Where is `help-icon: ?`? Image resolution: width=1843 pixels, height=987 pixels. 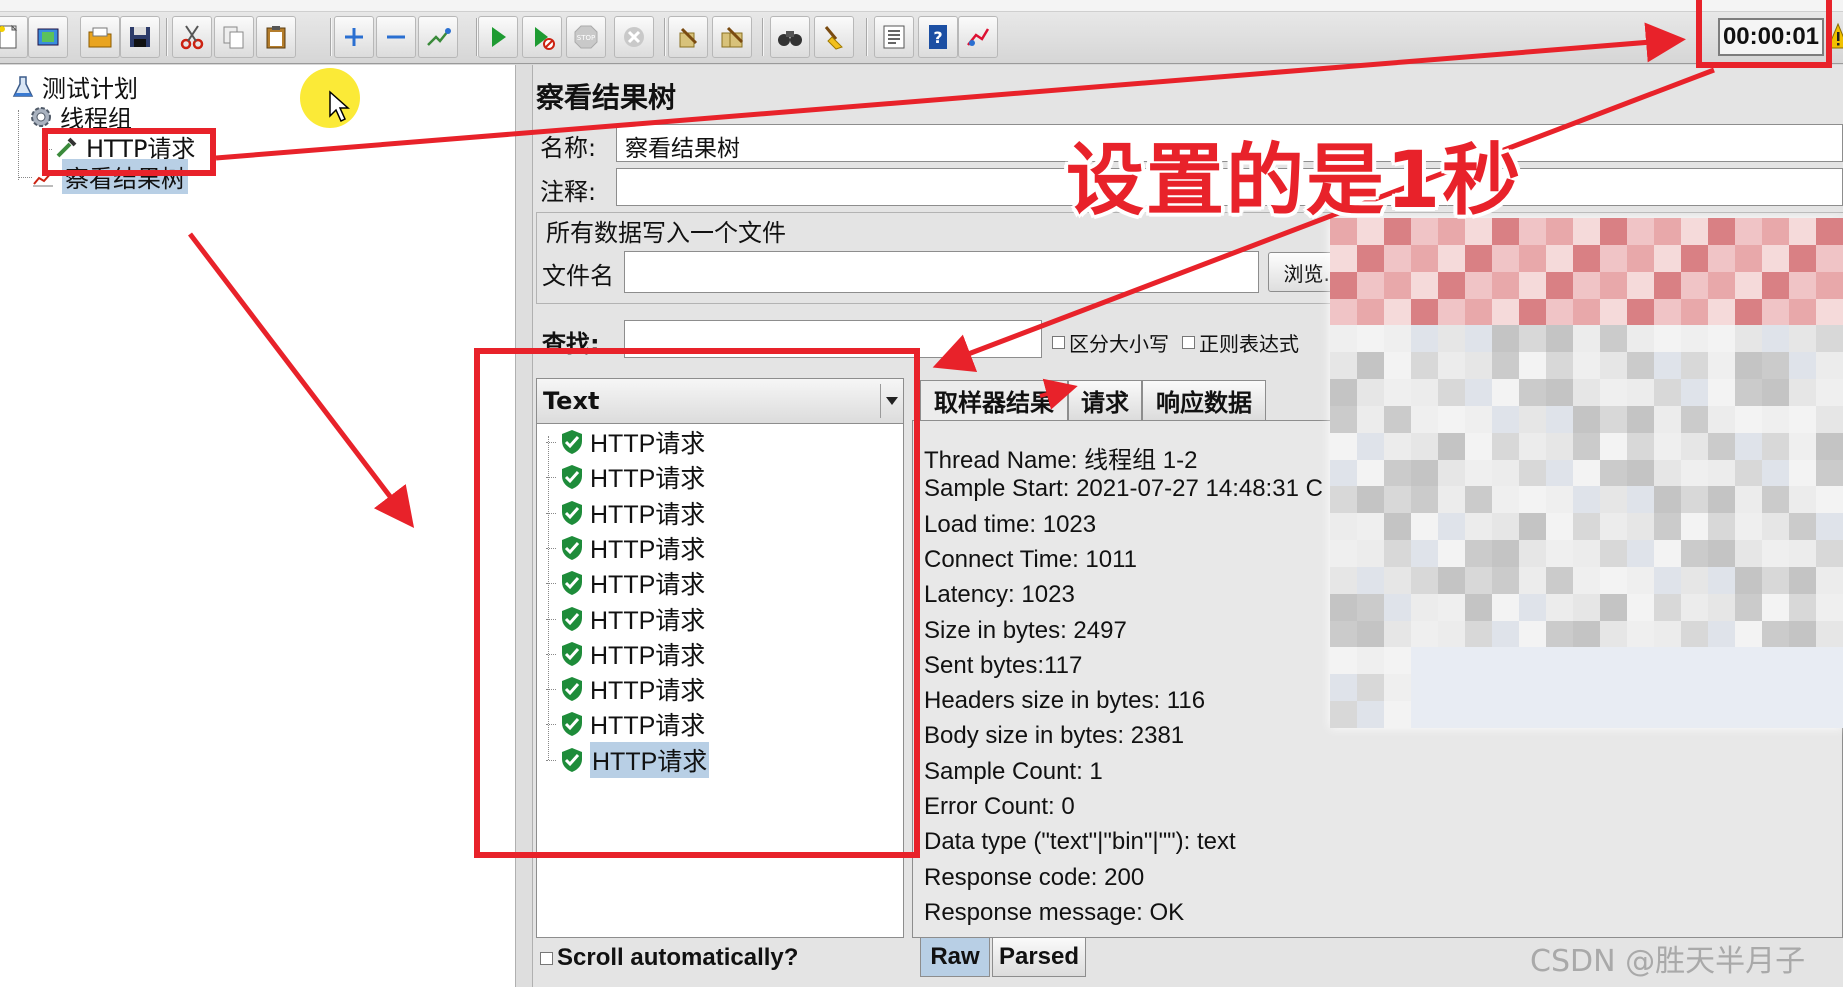 help-icon: ? is located at coordinates (938, 37).